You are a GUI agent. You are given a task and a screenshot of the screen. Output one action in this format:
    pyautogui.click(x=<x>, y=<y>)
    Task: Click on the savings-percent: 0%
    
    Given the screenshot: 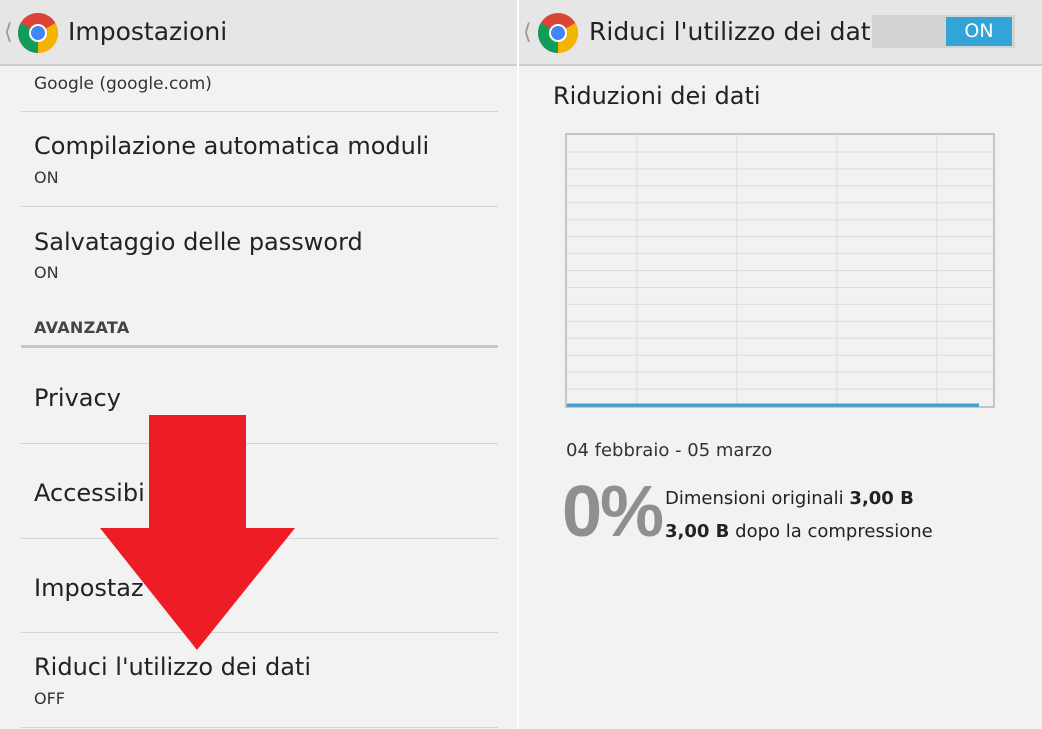 What is the action you would take?
    pyautogui.click(x=613, y=512)
    